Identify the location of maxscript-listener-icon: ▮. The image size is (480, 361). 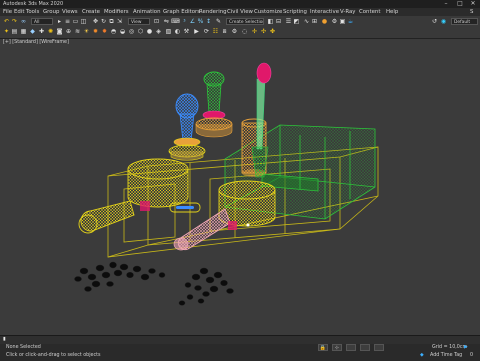
(4, 339).